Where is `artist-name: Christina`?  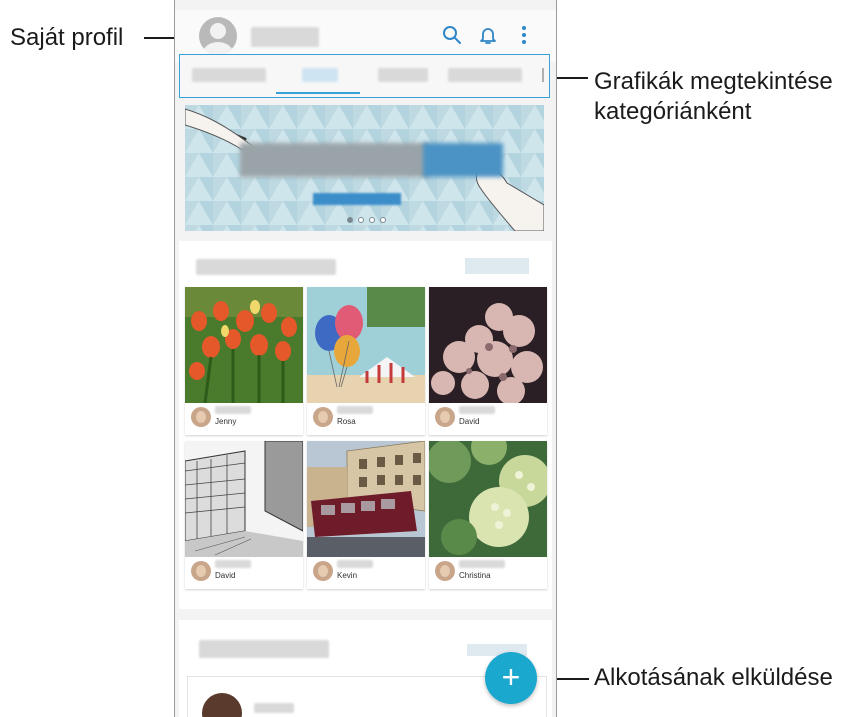
artist-name: Christina is located at coordinates (475, 575).